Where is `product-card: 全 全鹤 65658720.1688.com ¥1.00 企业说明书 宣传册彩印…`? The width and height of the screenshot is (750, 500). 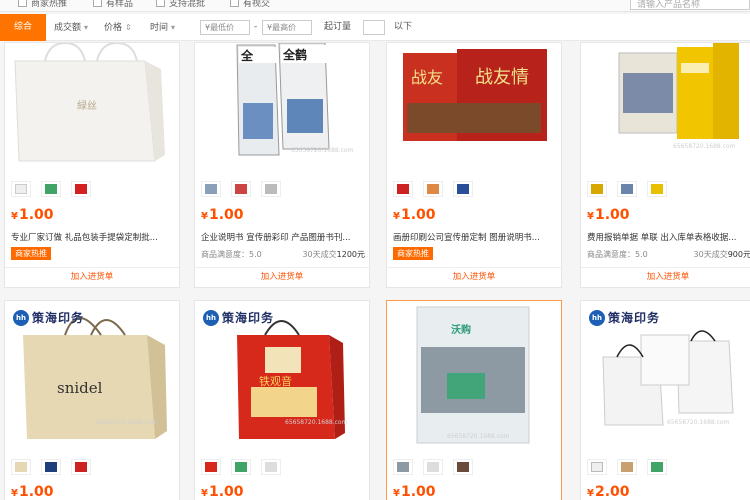 product-card: 全 全鹤 65658720.1688.com ¥1.00 企业说明书 宣传册彩印… is located at coordinates (282, 165).